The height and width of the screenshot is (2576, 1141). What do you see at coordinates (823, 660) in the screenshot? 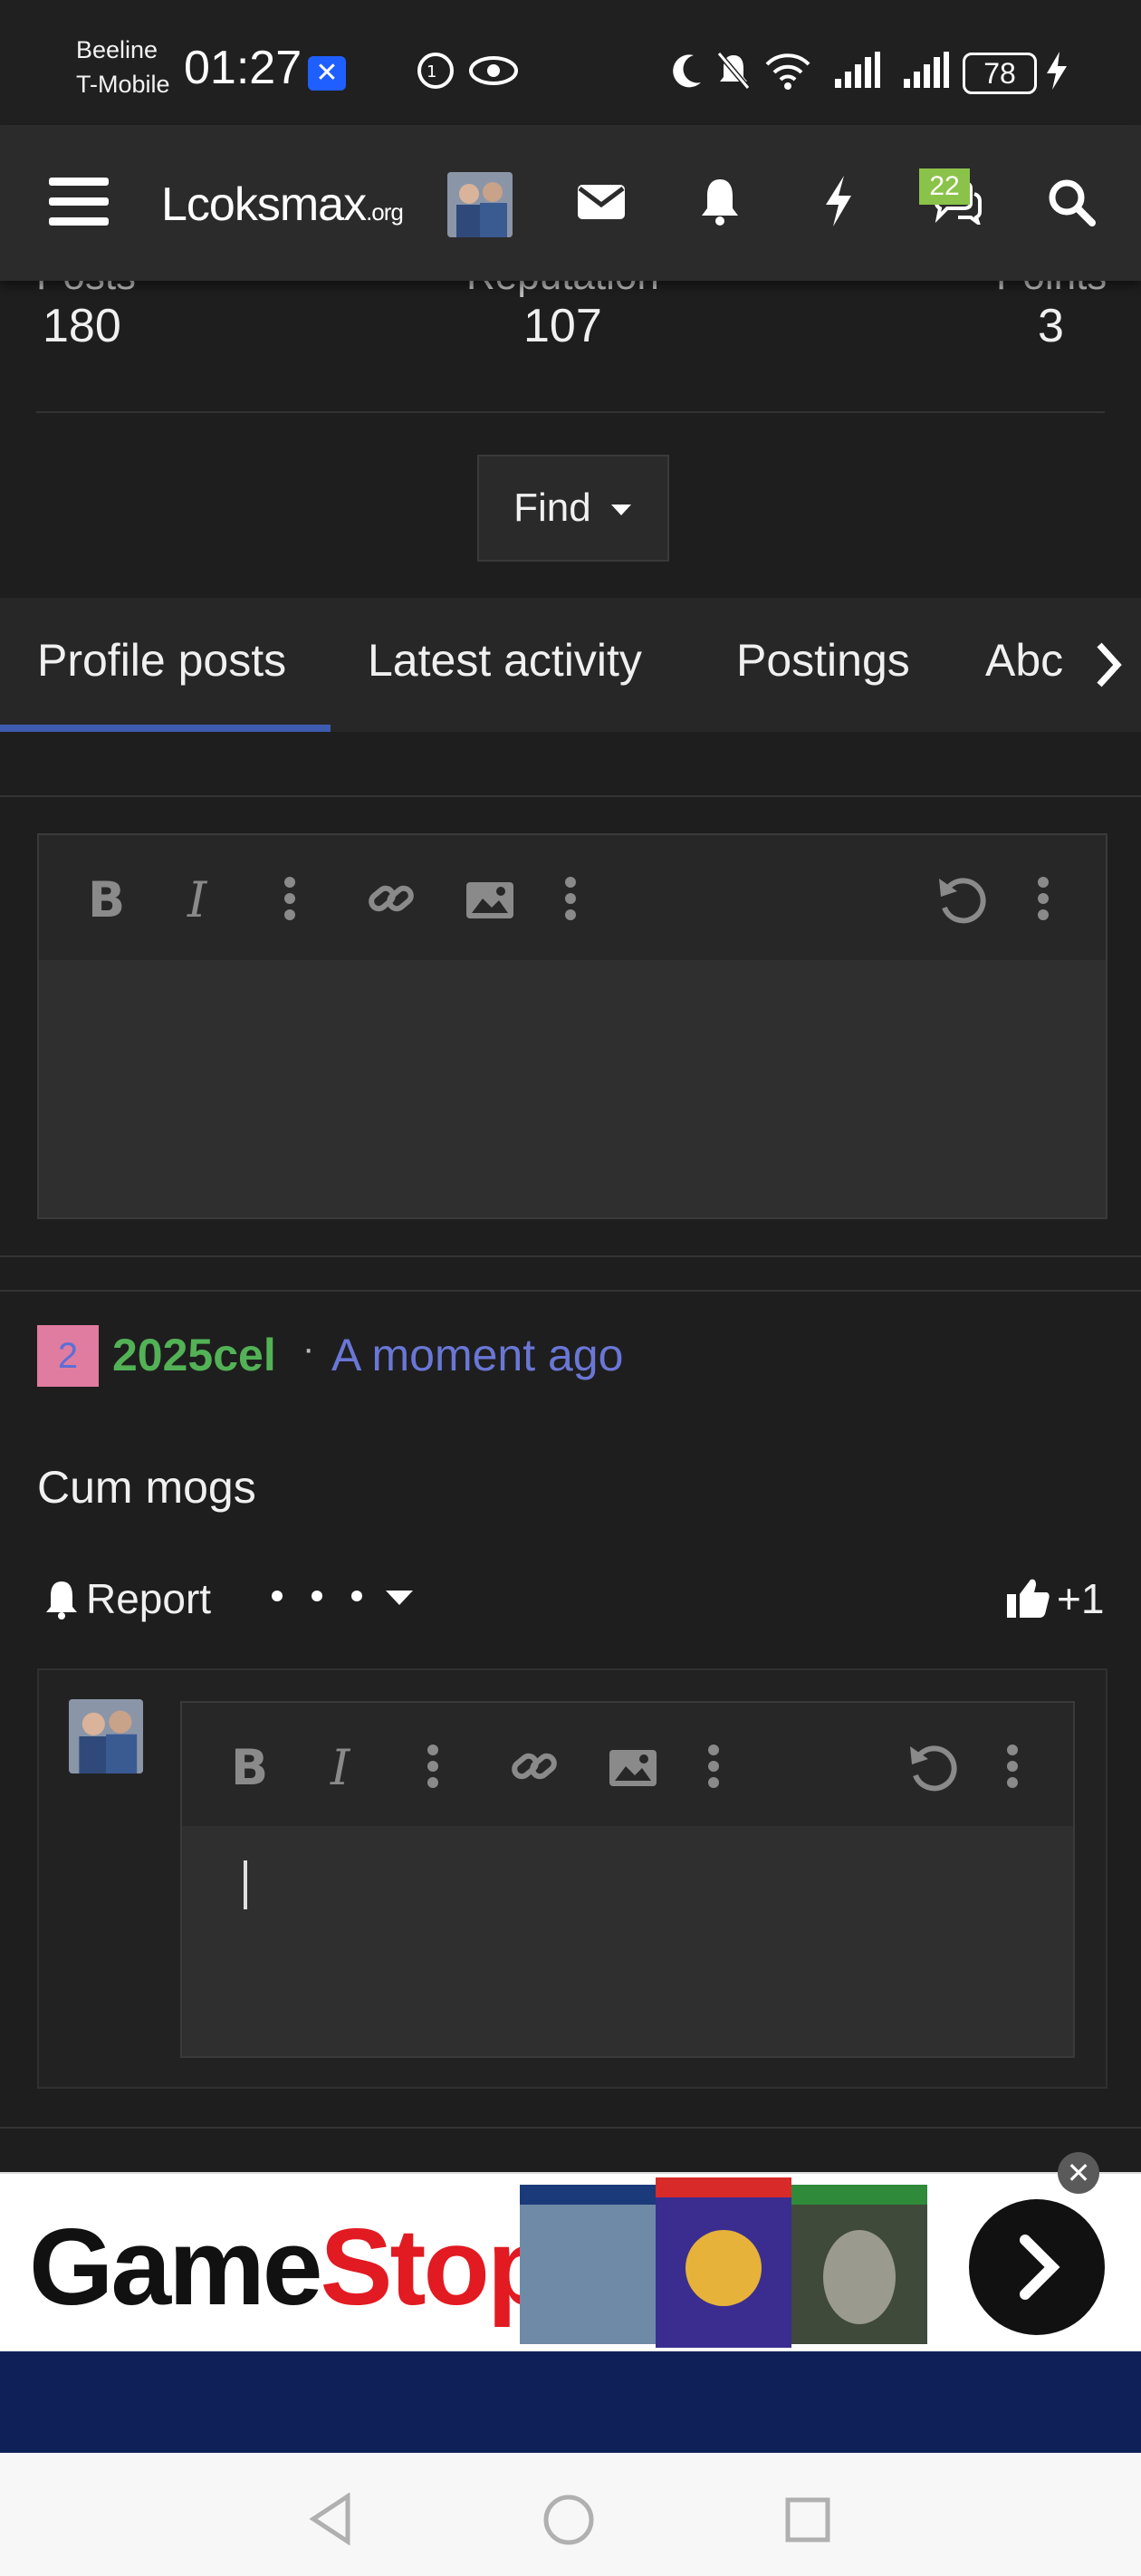
I see `tab-postings: Postings` at bounding box center [823, 660].